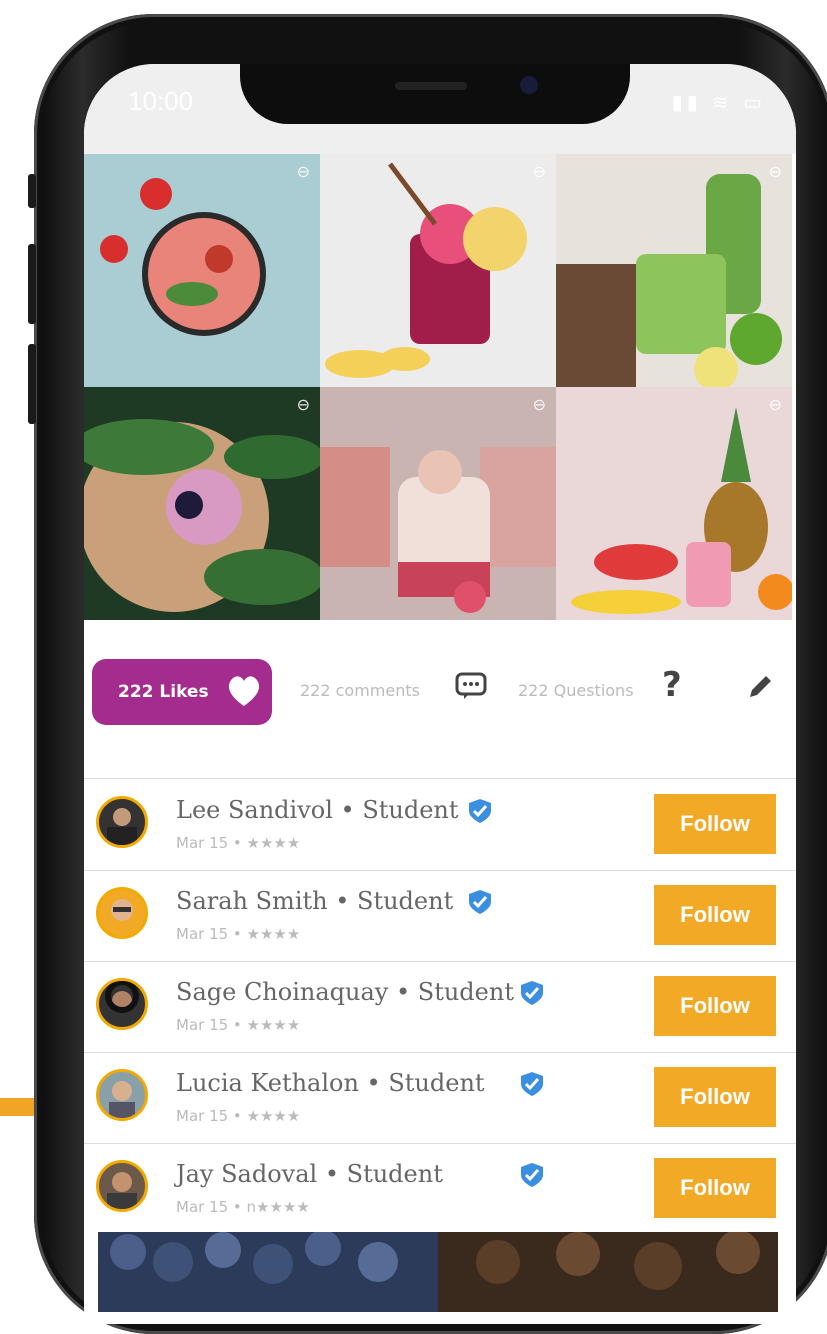 This screenshot has height=1334, width=827. I want to click on question-icon: ?, so click(672, 685).